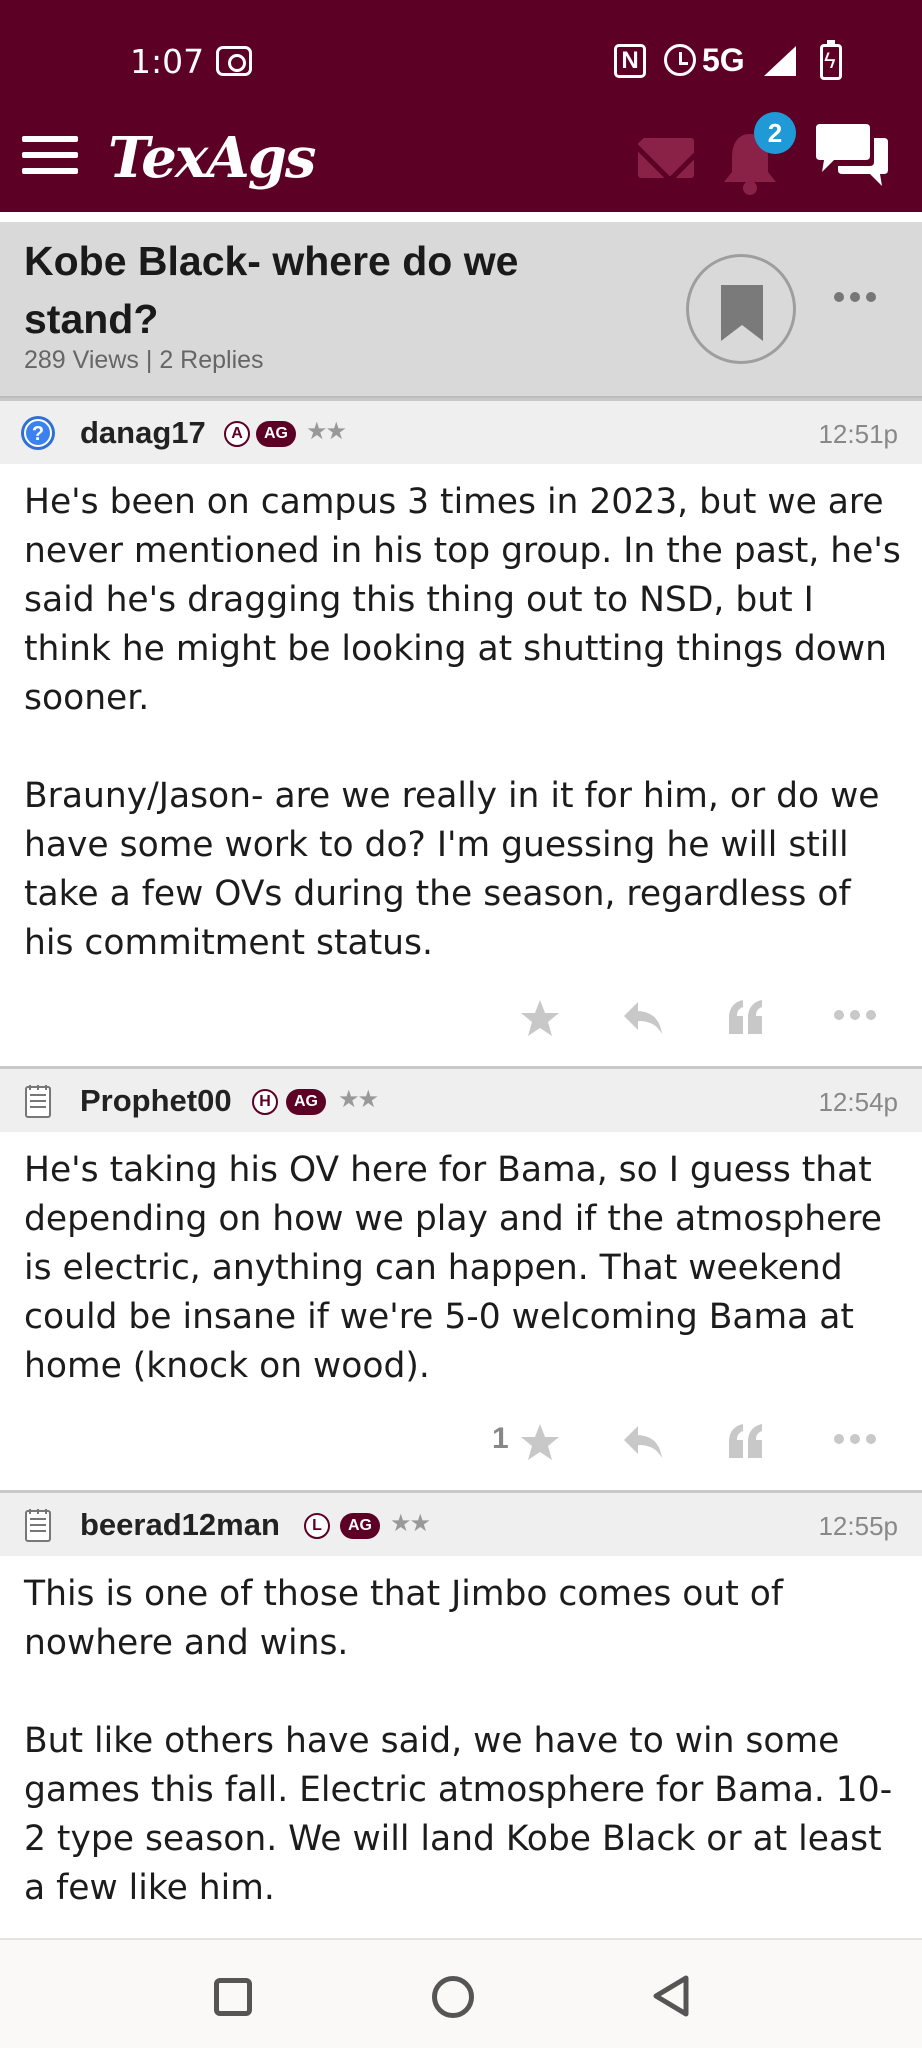 The image size is (922, 2048). I want to click on thread-meta: 289 Views | 2 Replies, so click(144, 360).